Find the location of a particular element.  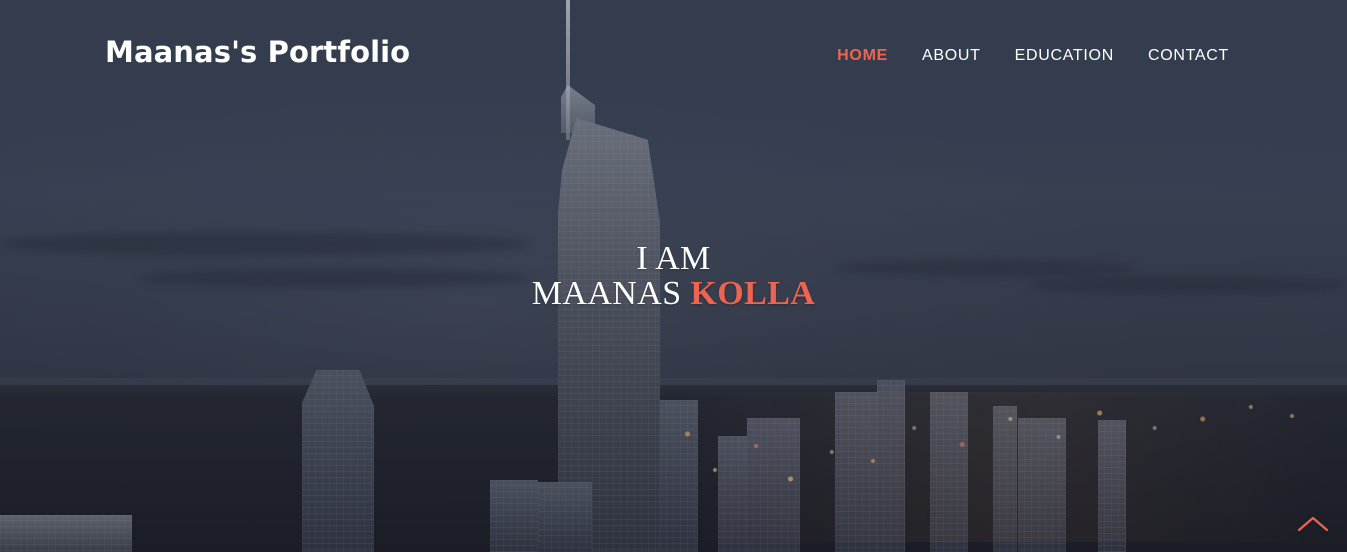

hero-text: I AM MAANAS KOLLA is located at coordinates (673, 276).